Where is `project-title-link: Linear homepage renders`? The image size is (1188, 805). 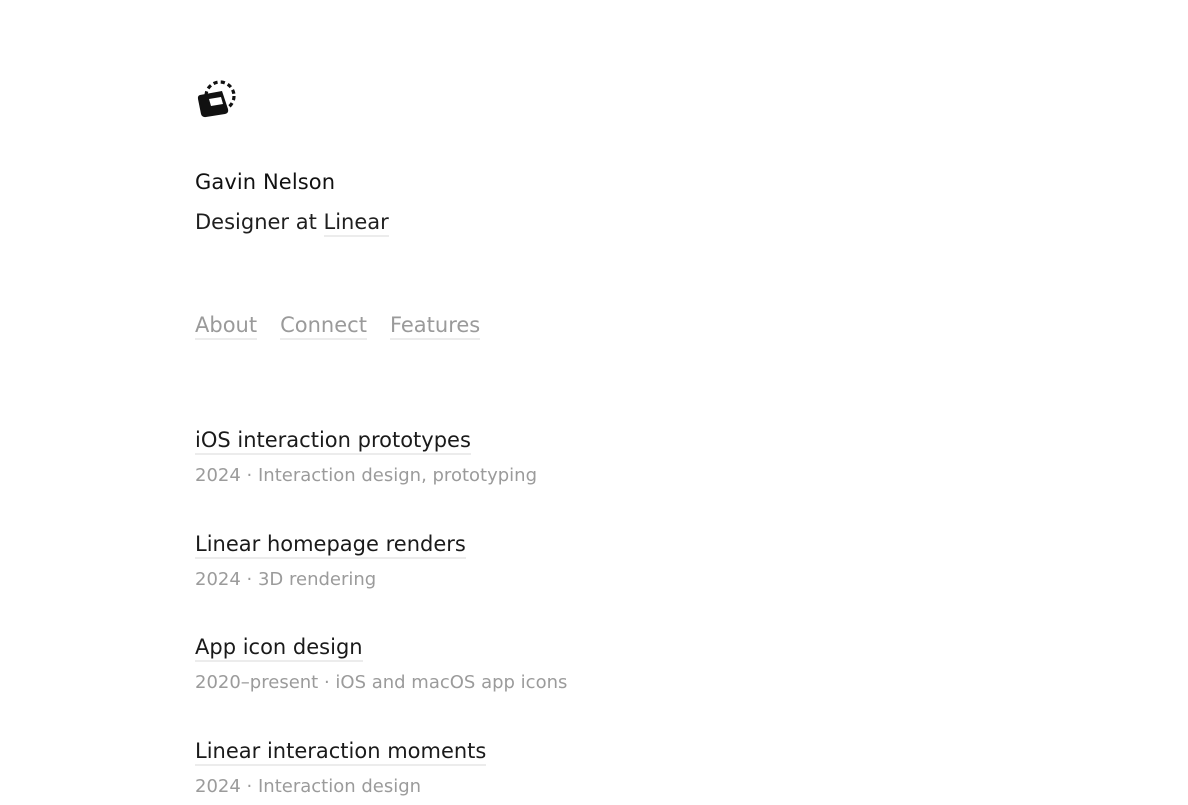
project-title-link: Linear homepage renders is located at coordinates (330, 545).